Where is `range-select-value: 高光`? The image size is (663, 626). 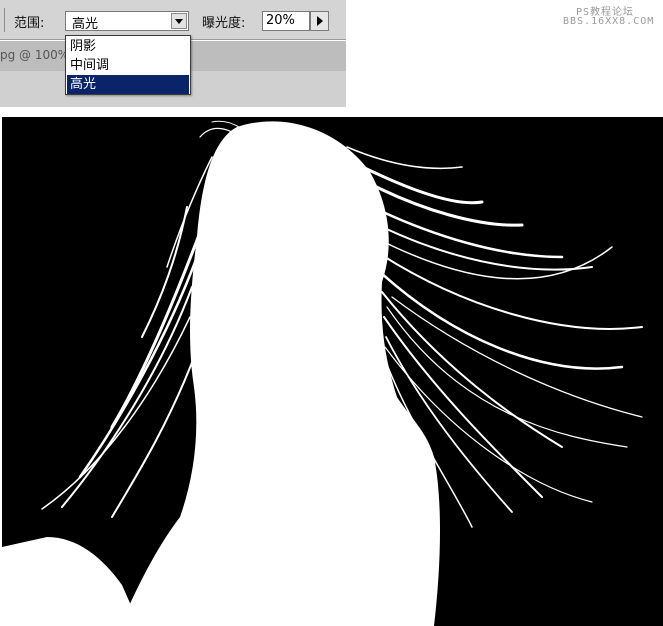
range-select-value: 高光 is located at coordinates (85, 24).